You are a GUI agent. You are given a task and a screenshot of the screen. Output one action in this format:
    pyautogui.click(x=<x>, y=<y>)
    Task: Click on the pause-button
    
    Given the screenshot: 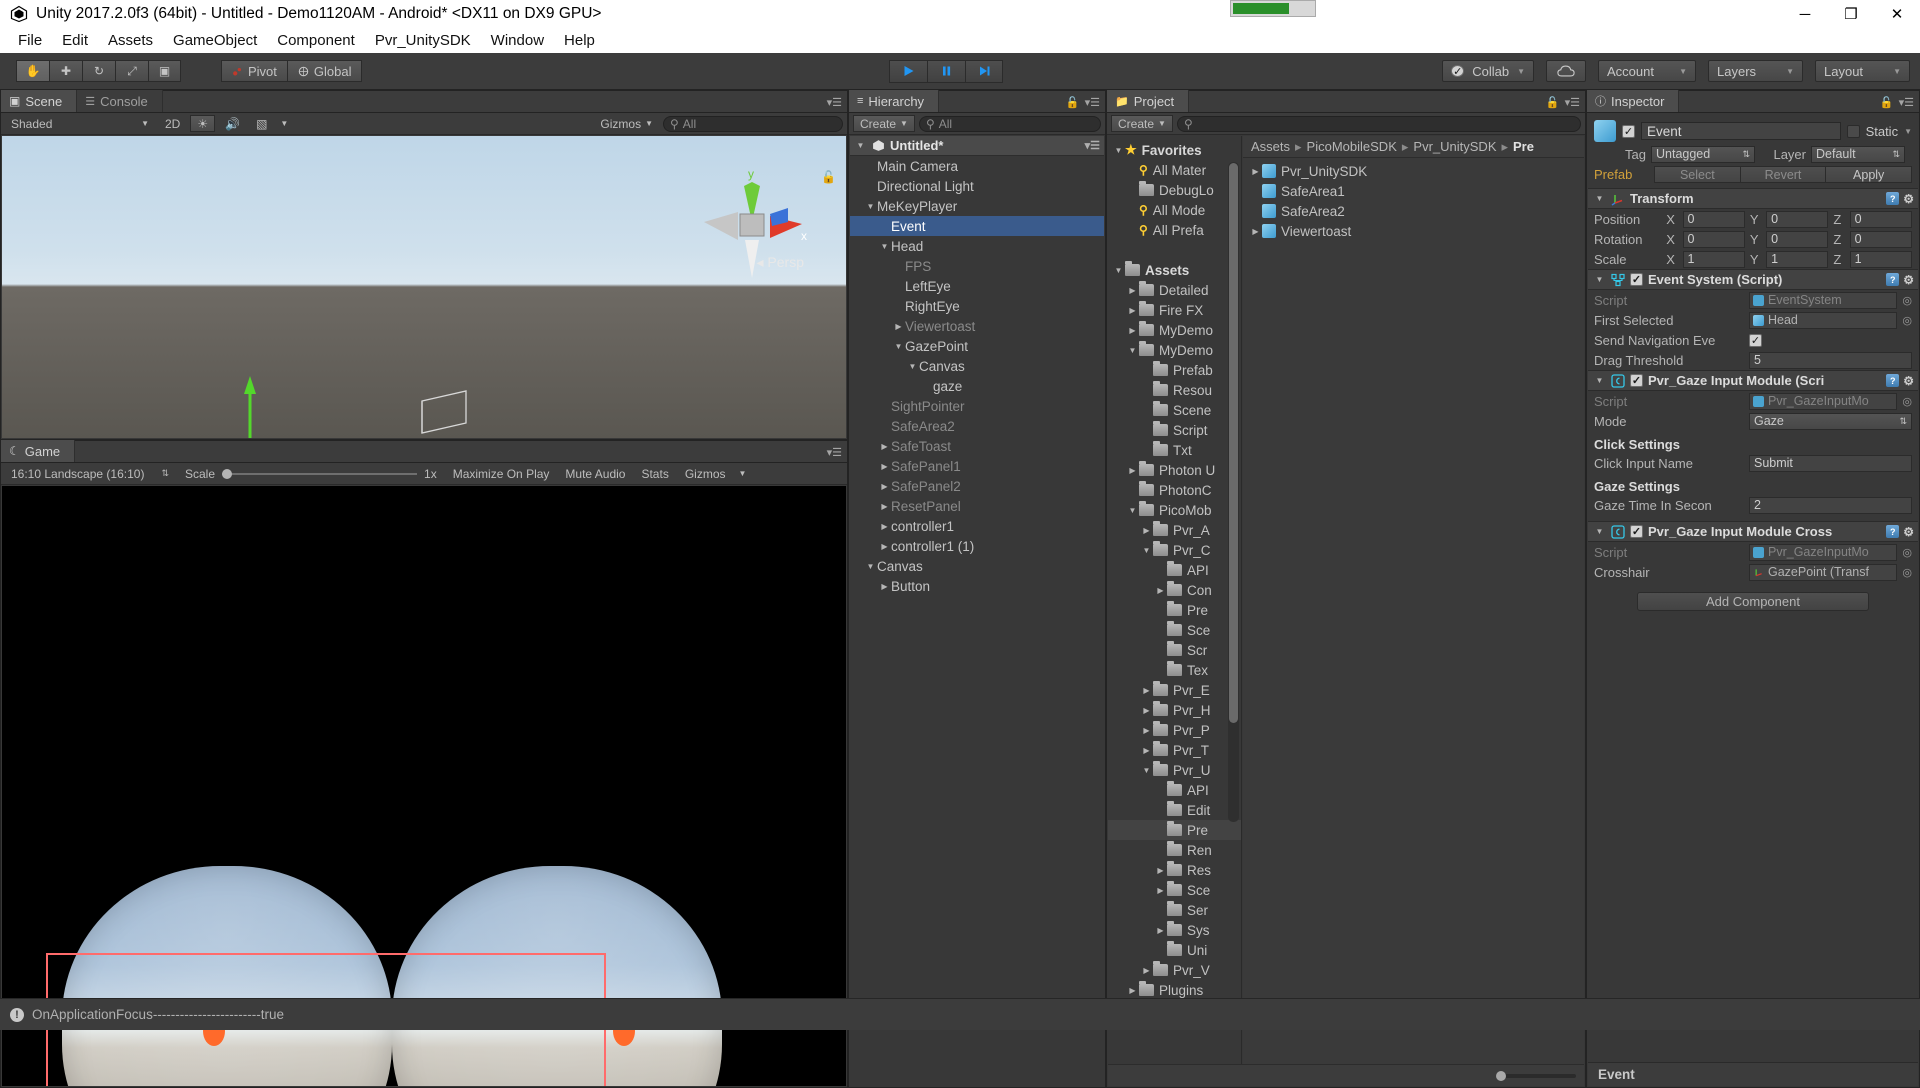 What is the action you would take?
    pyautogui.click(x=946, y=71)
    